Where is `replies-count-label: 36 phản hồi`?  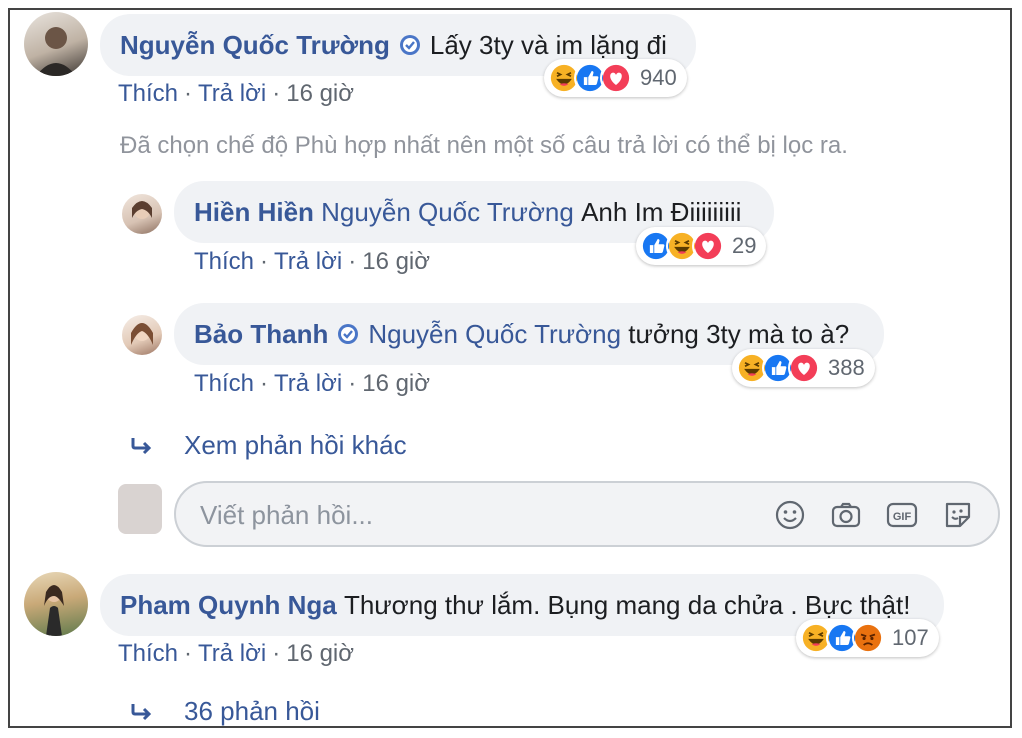
replies-count-label: 36 phản hồi is located at coordinates (252, 711).